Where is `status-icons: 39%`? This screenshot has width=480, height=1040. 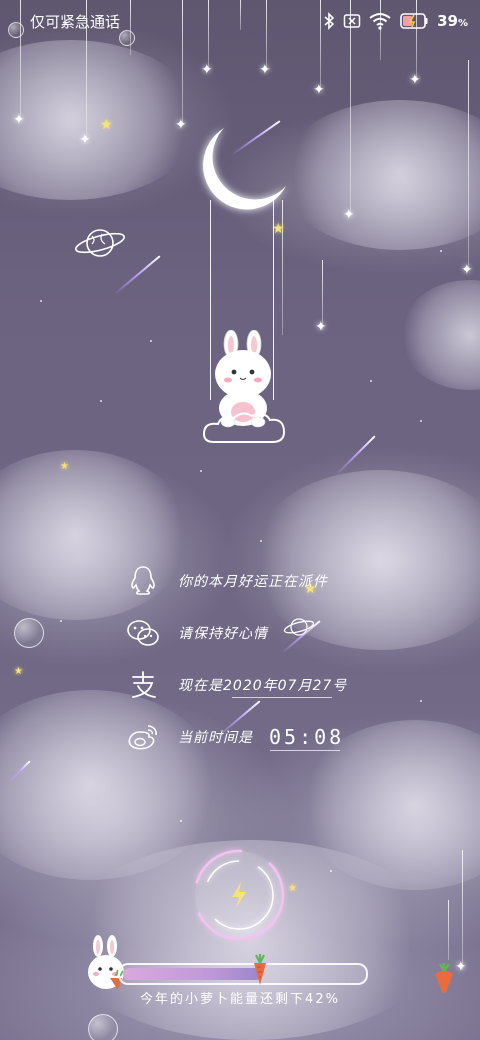 status-icons: 39% is located at coordinates (395, 21).